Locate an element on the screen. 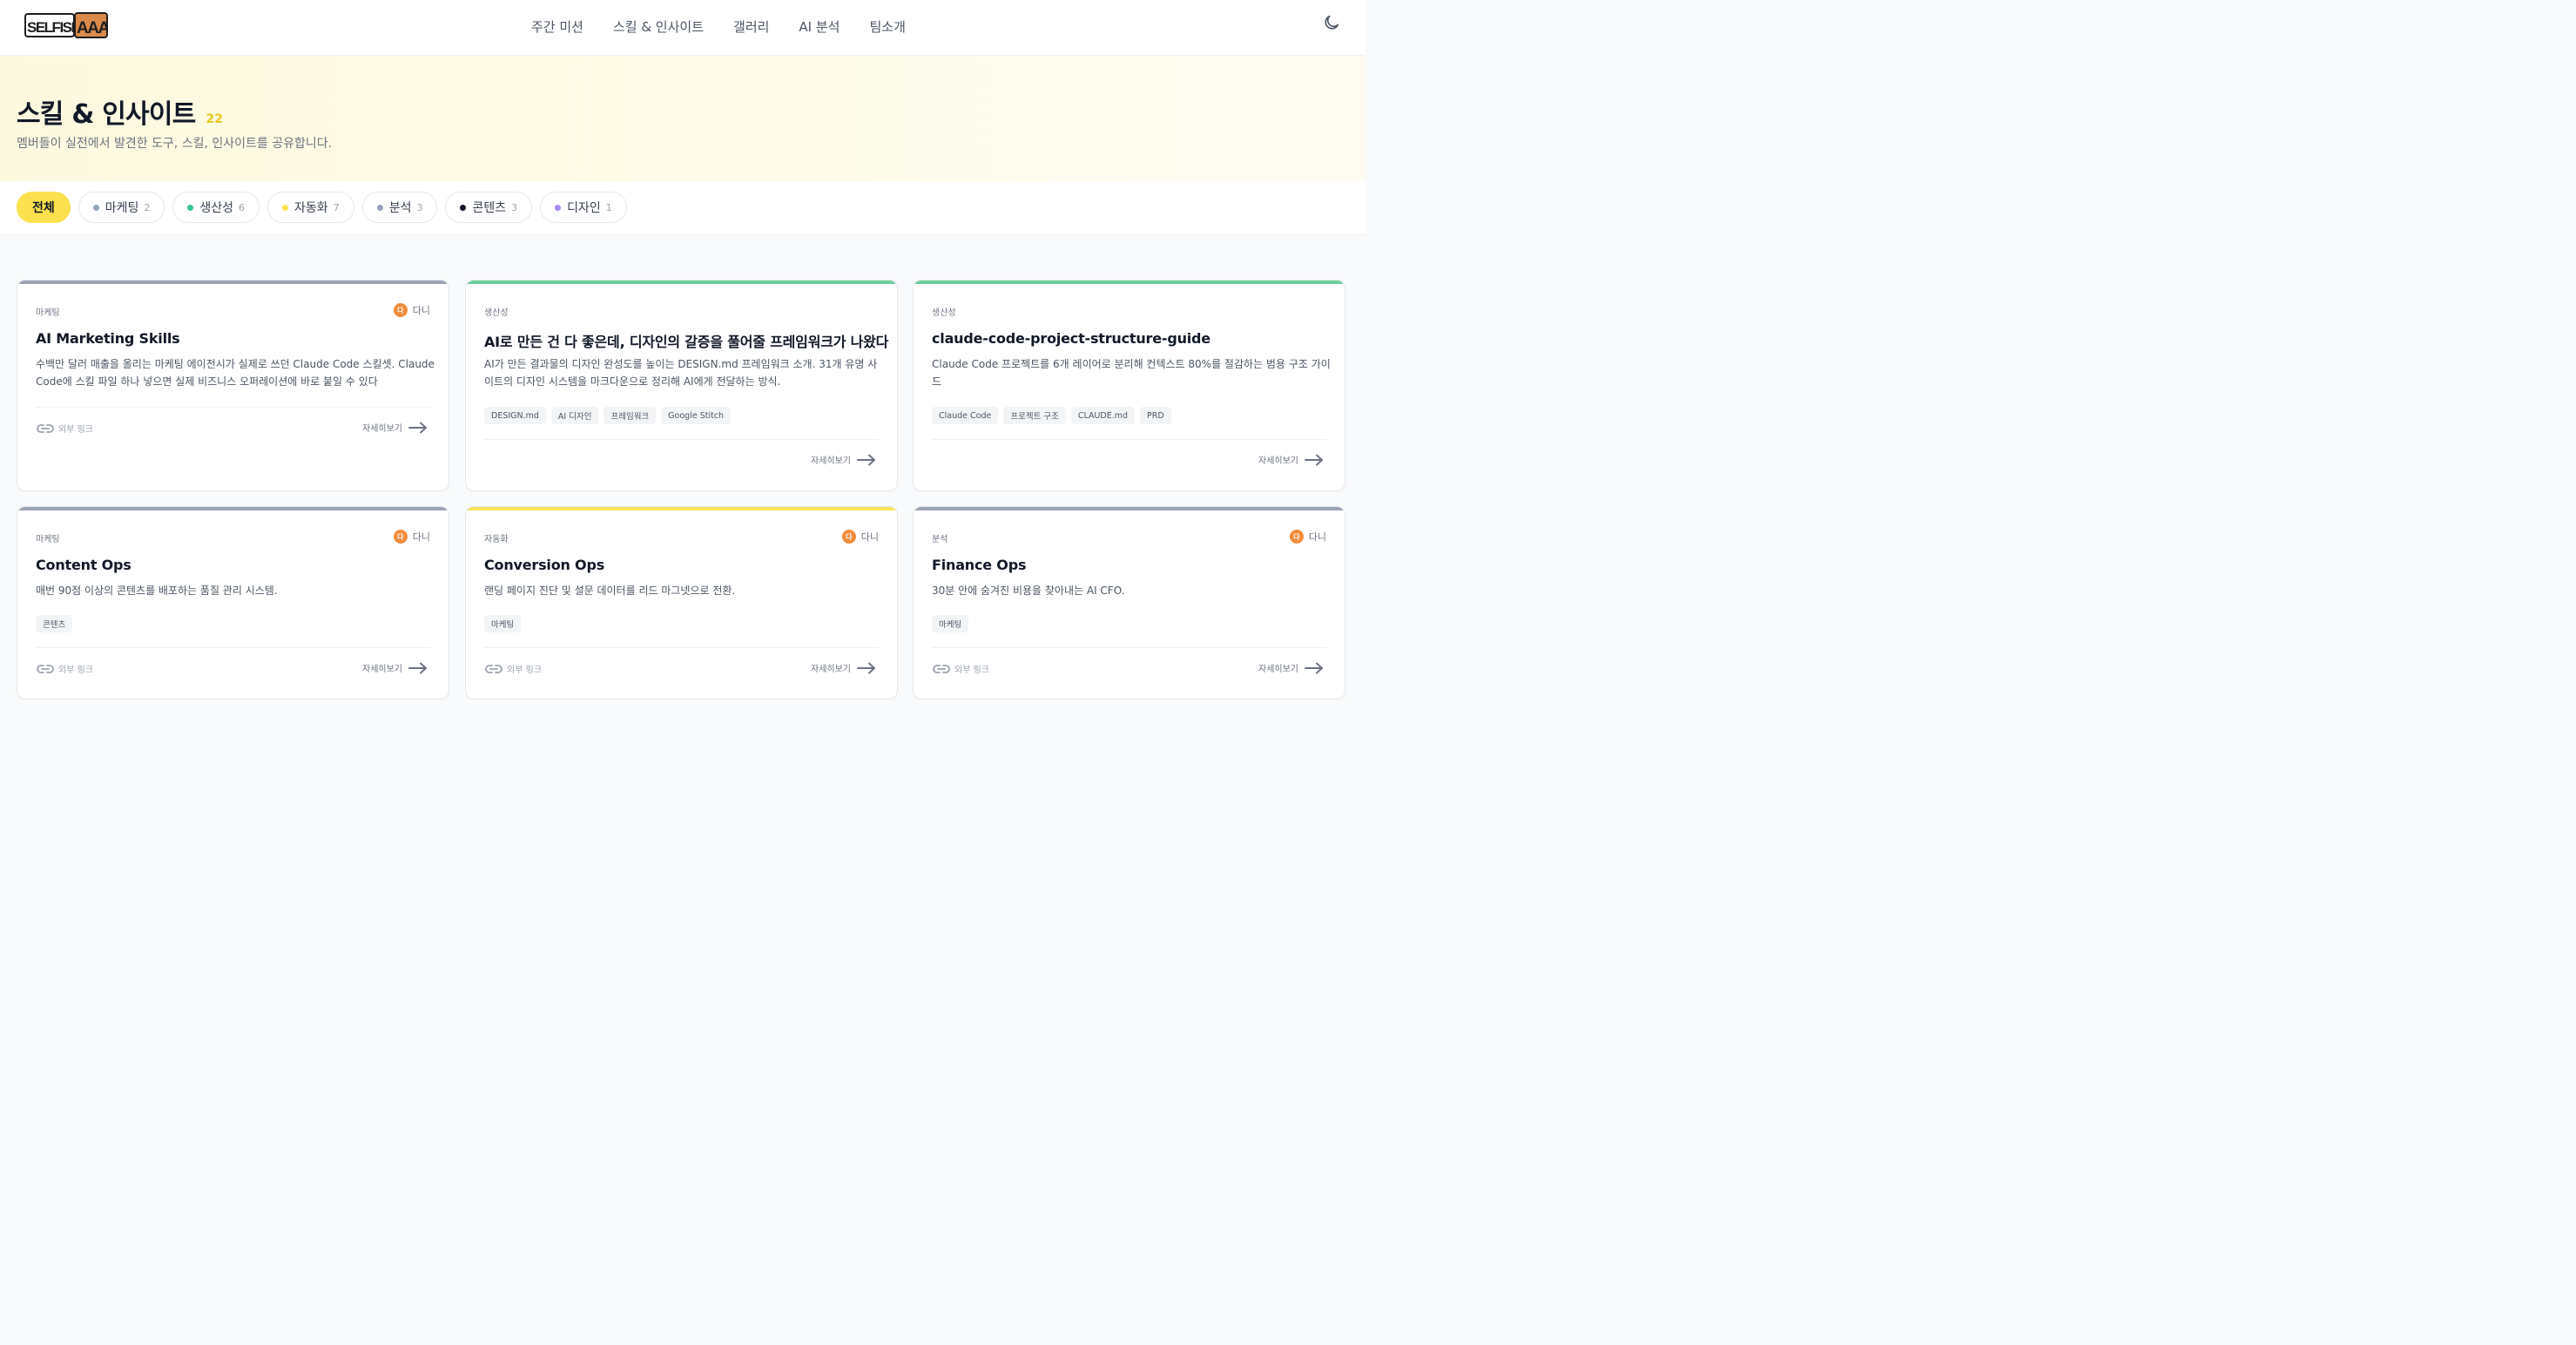  card-title: AI로 만든 건 다 좋은데, 디자인의 갈증을 풀어줄 프레임워크가 나왔다 is located at coordinates (686, 340).